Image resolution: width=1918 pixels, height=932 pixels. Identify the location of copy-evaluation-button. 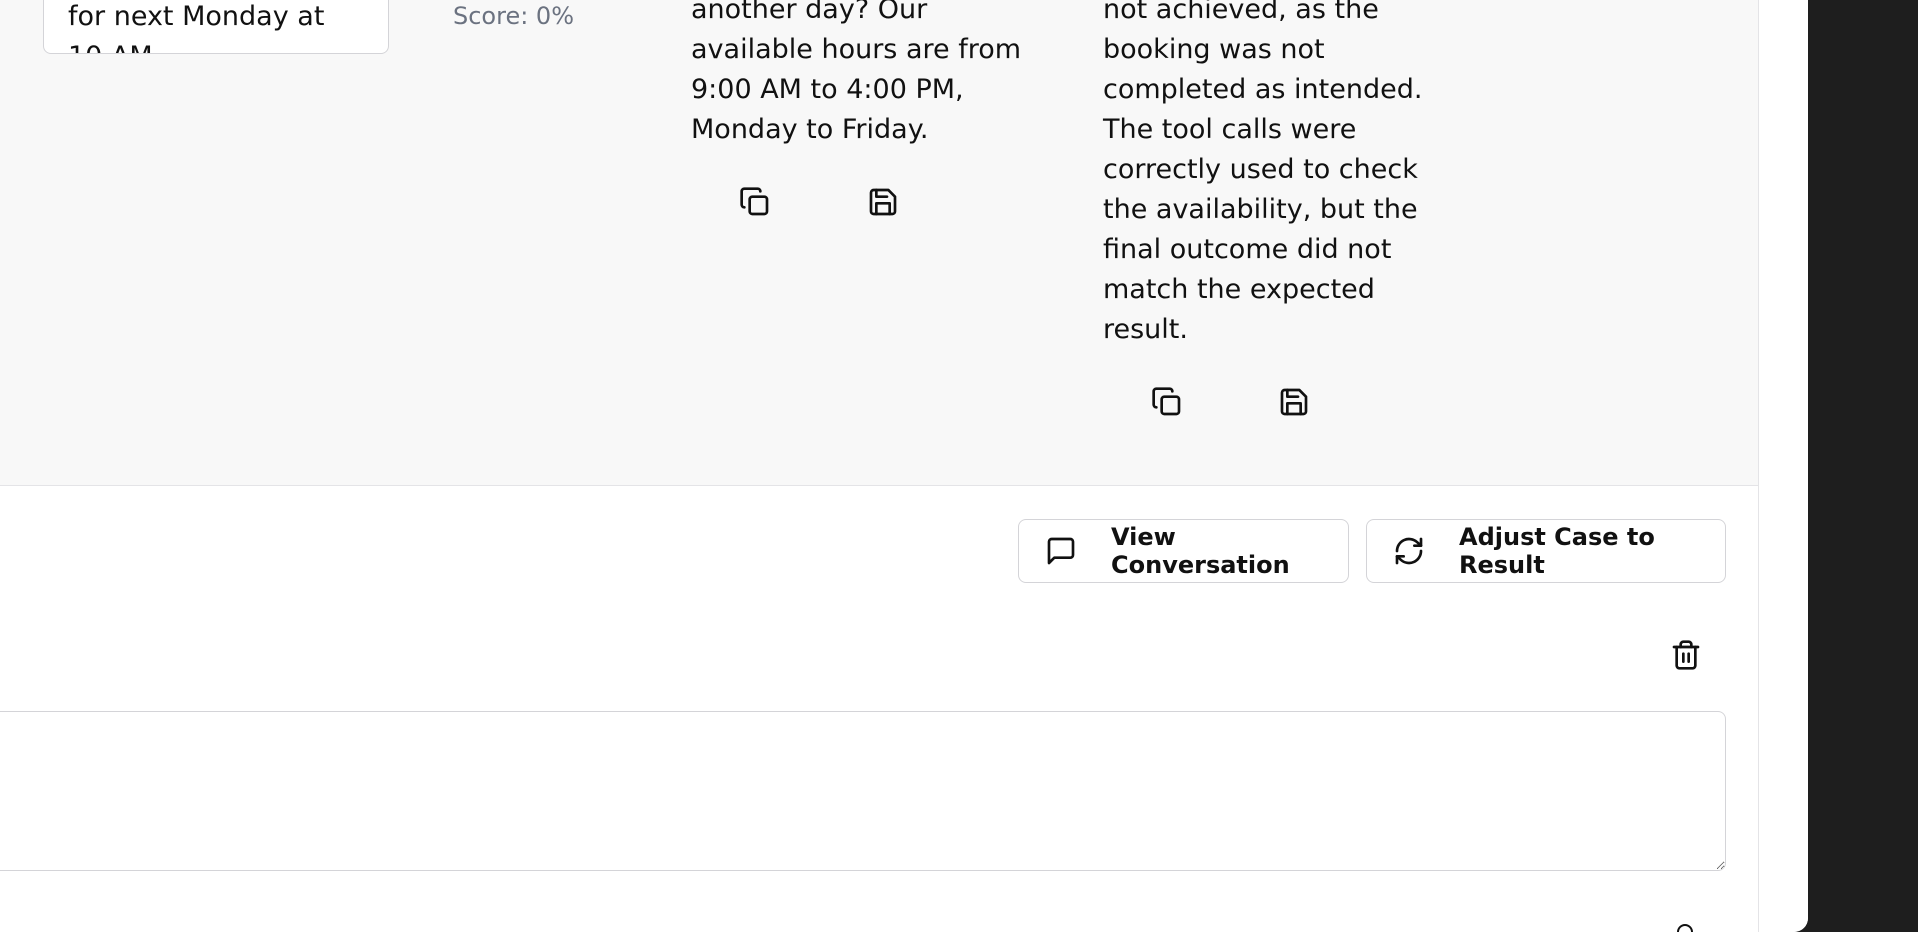
(1167, 402).